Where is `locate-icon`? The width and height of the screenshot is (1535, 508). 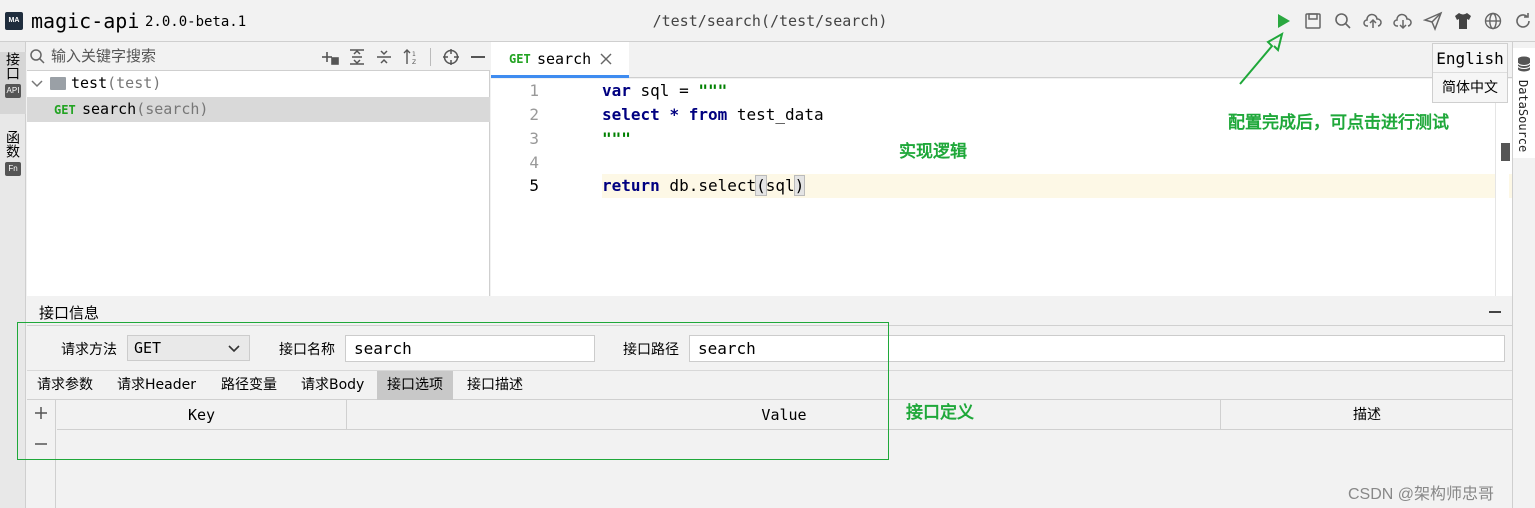
locate-icon is located at coordinates (450, 56).